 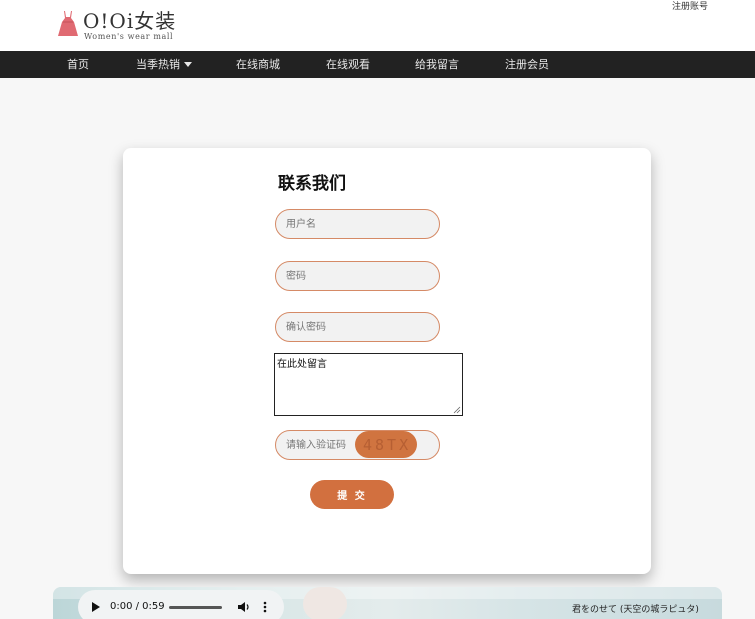 What do you see at coordinates (368, 384) in the screenshot?
I see `message-textarea: 在此处留言` at bounding box center [368, 384].